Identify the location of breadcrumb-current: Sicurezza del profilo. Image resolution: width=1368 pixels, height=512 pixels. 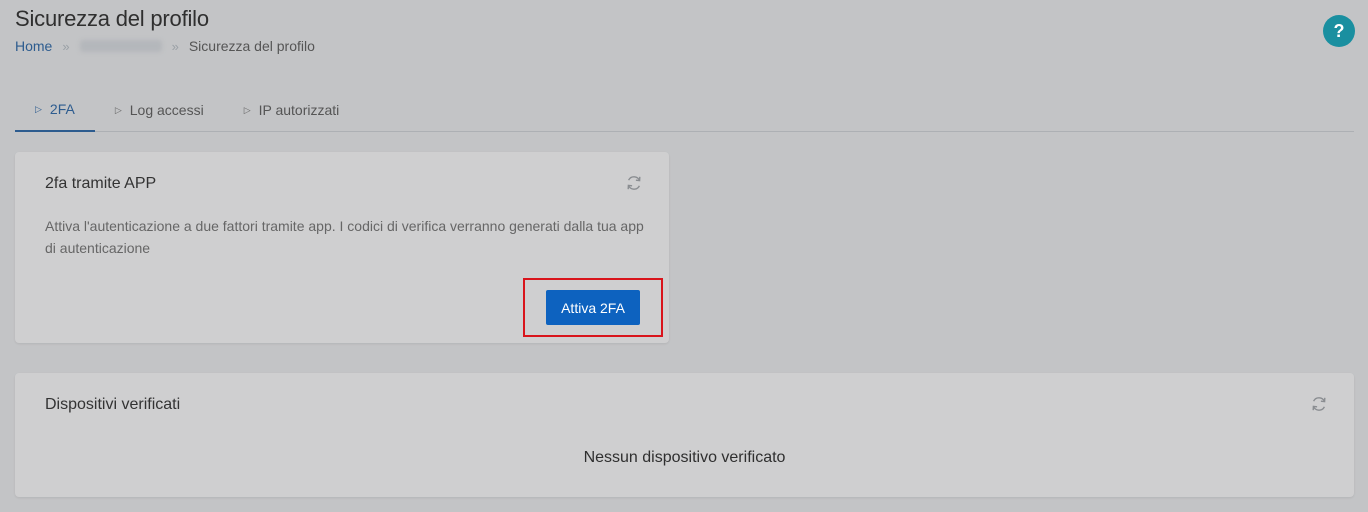
(251, 46).